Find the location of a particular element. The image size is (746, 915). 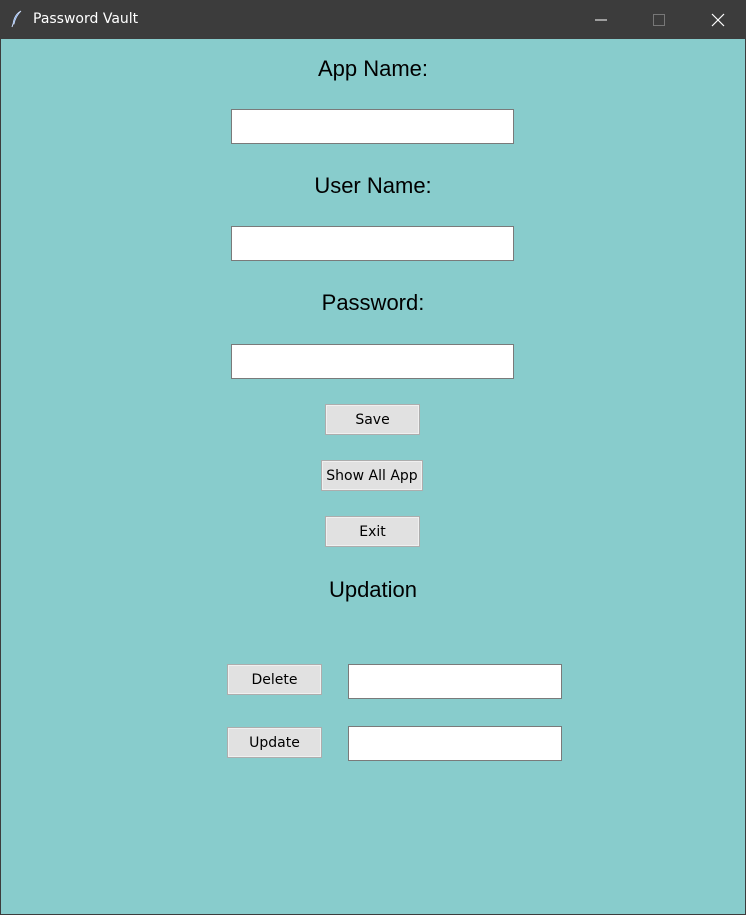

updation-heading: Updation is located at coordinates (373, 589).